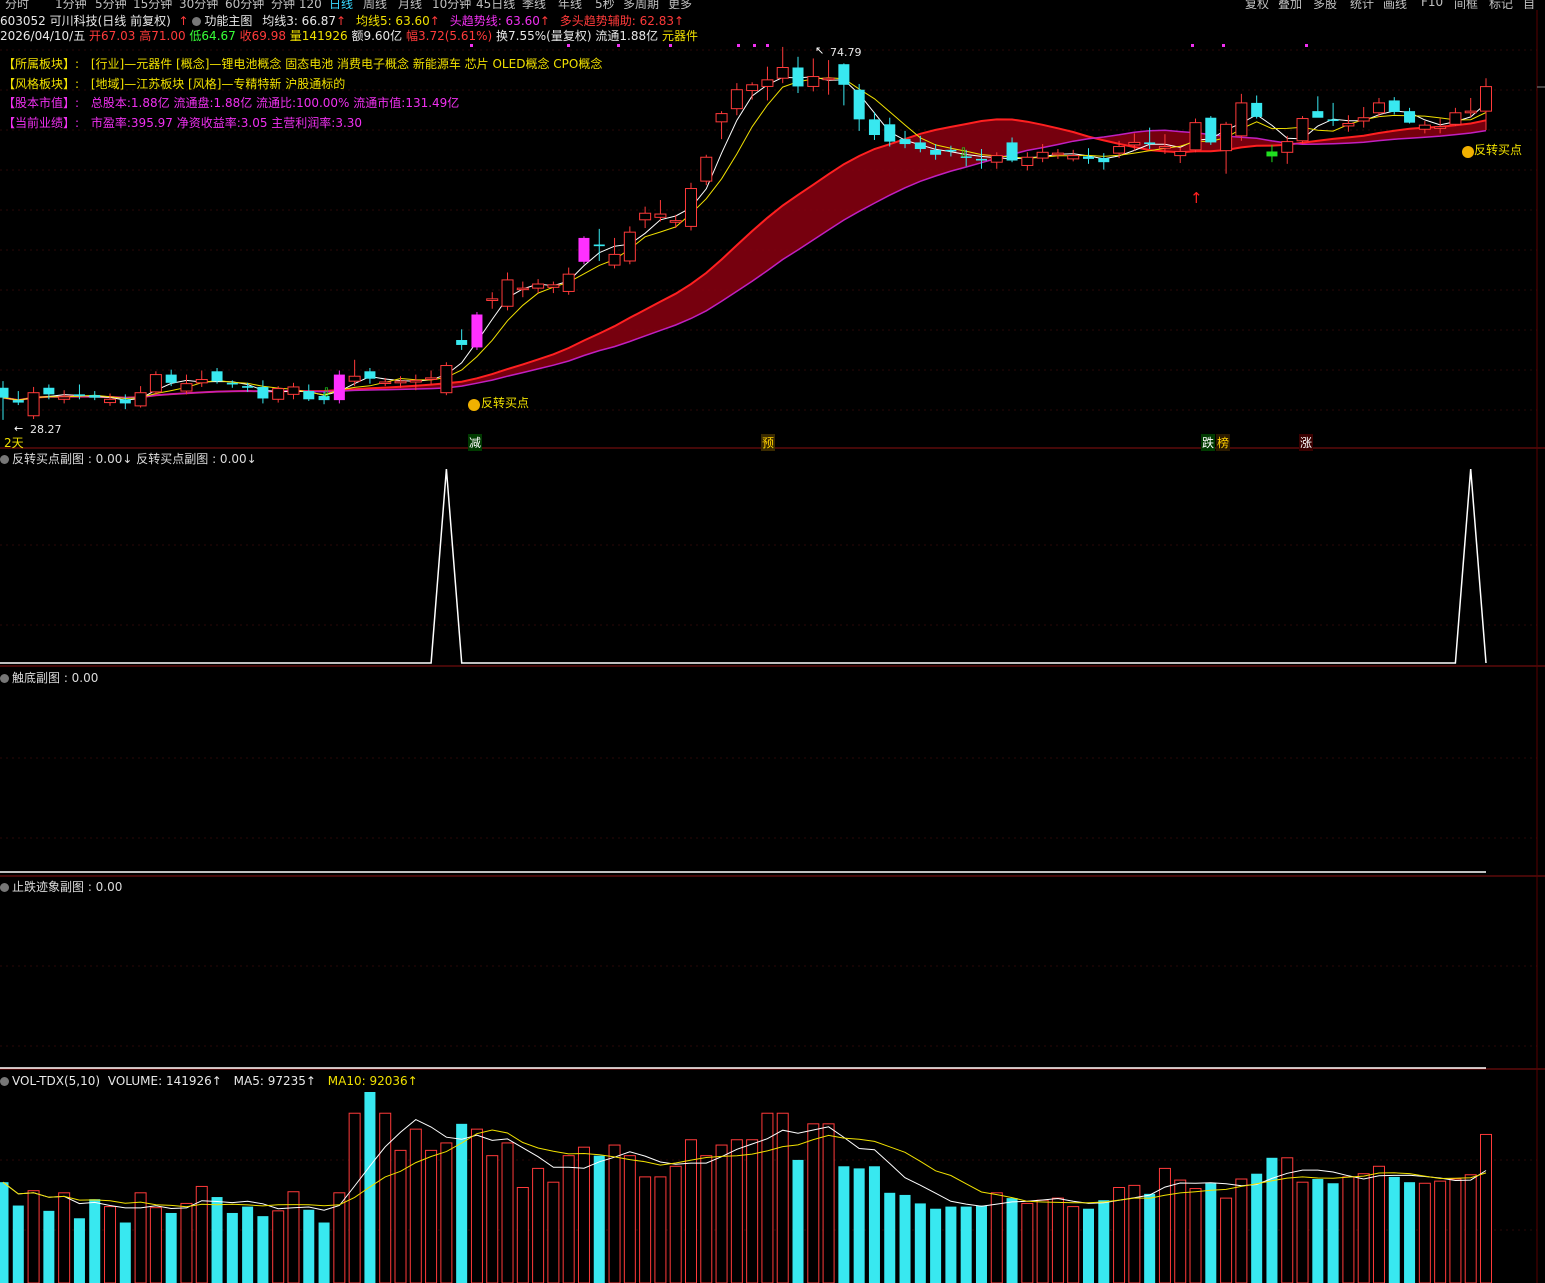 Image resolution: width=1545 pixels, height=1283 pixels. I want to click on touch-bottom-pane-label: 触底副图 : 0.00, so click(49, 677).